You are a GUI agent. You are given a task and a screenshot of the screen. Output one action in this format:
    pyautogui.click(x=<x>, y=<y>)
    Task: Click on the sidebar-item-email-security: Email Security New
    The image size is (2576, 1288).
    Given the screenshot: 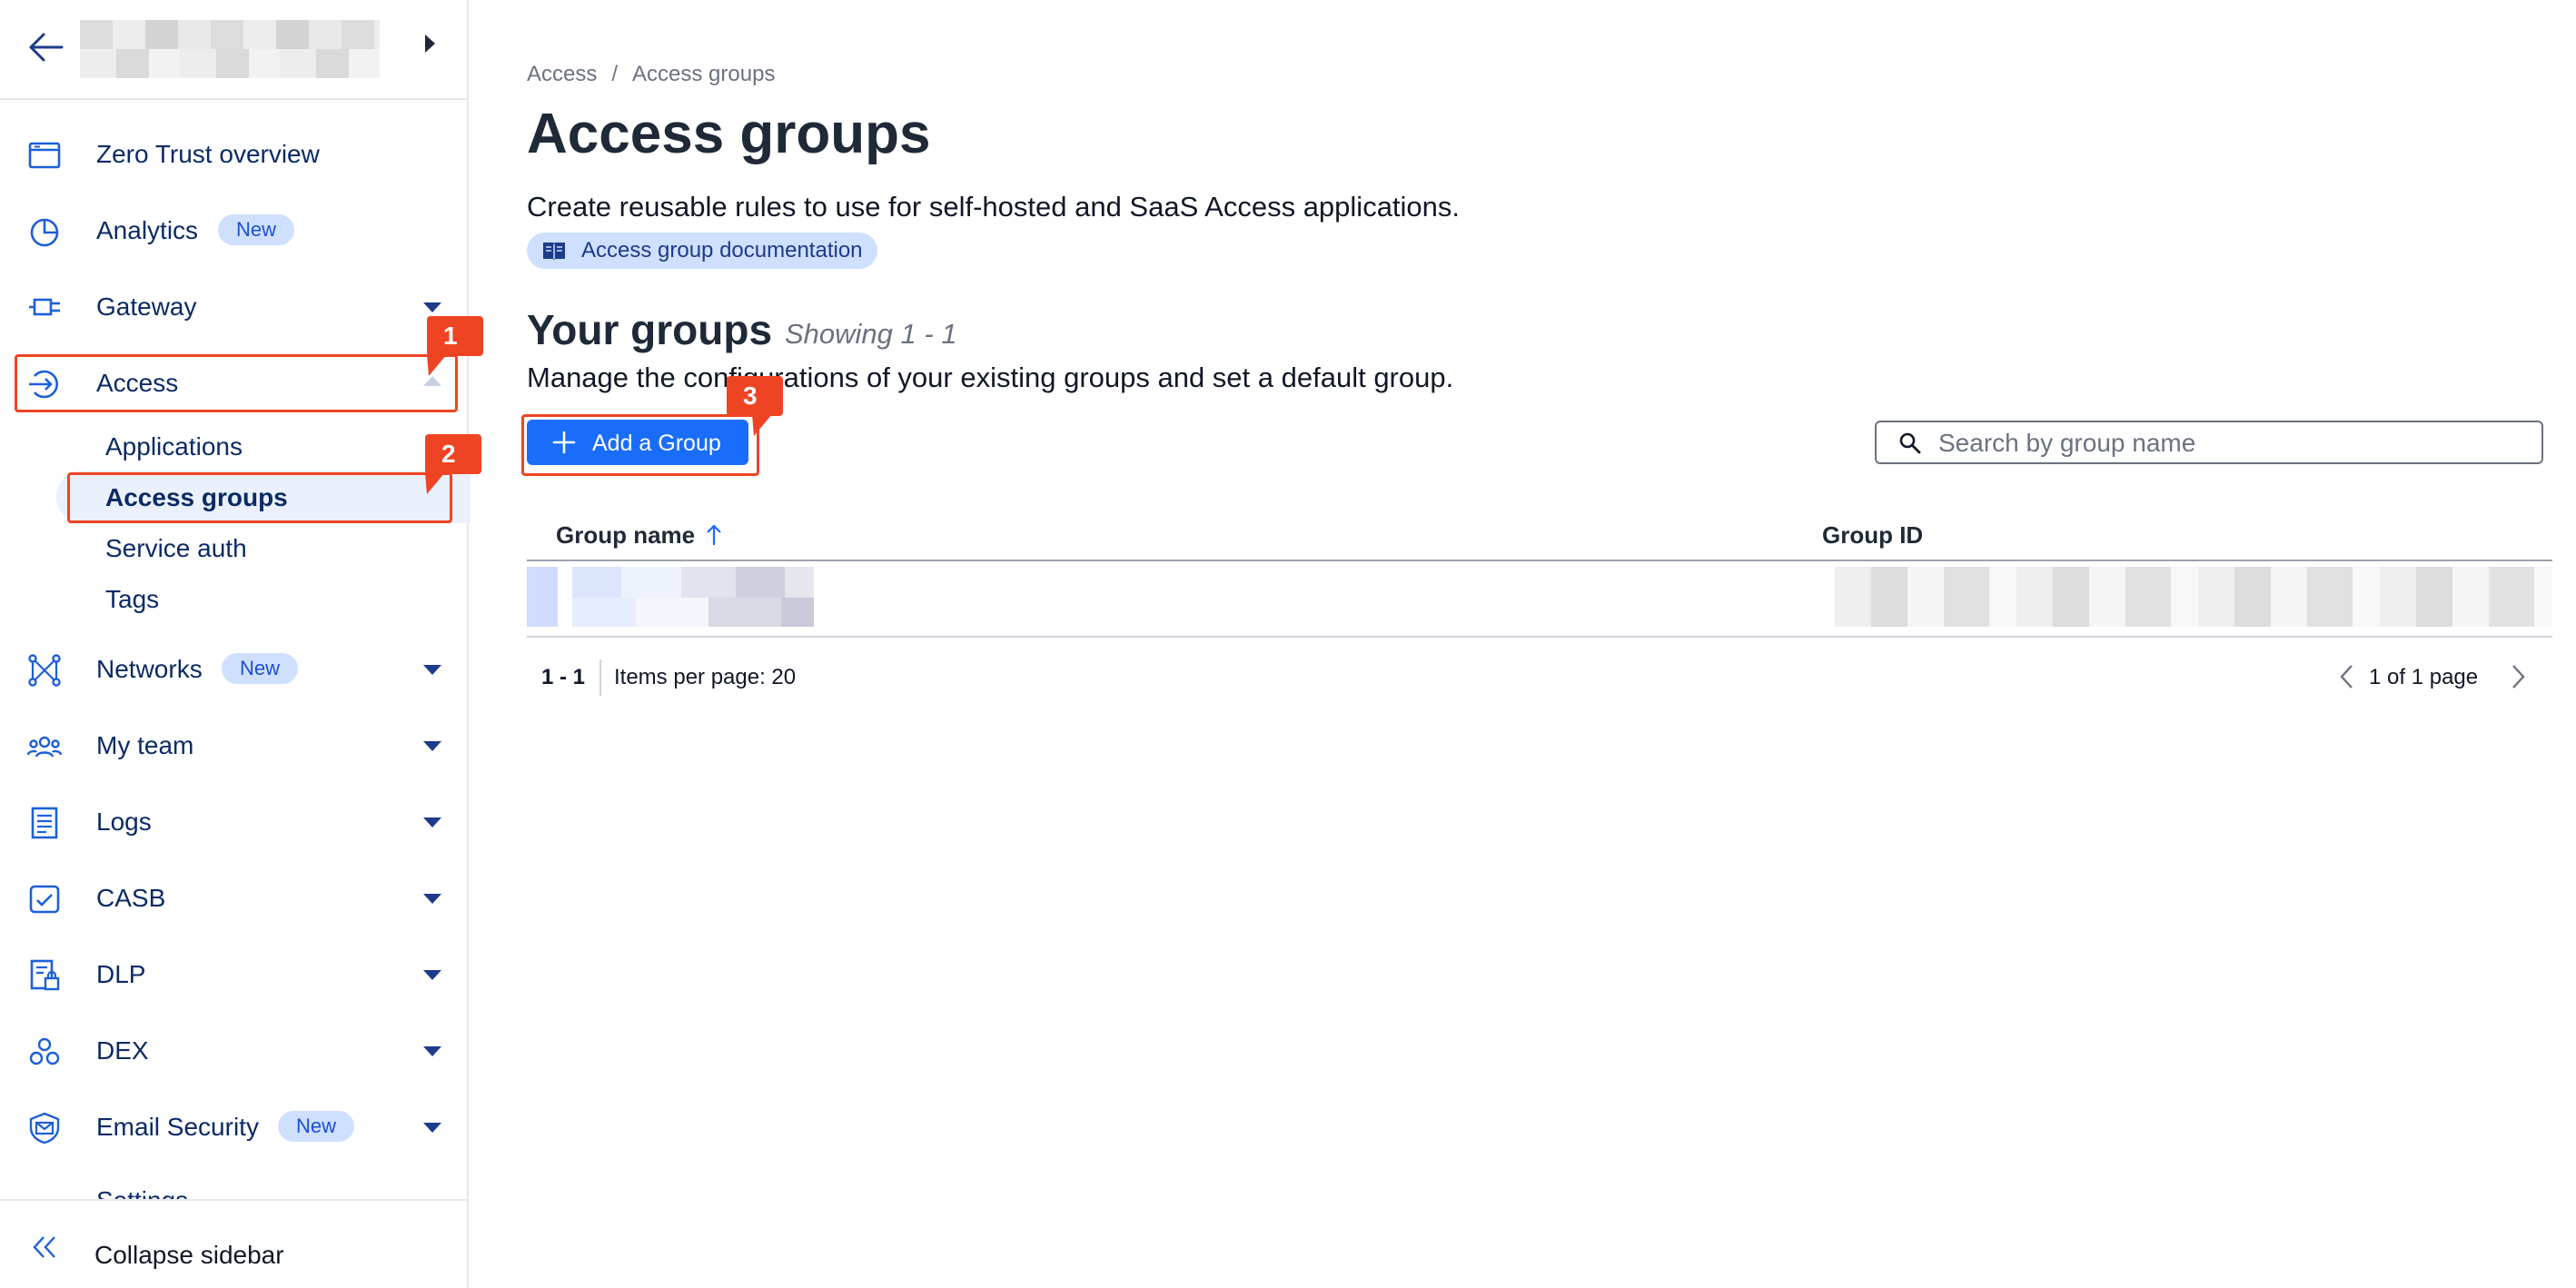 What is the action you would take?
    pyautogui.click(x=233, y=1127)
    